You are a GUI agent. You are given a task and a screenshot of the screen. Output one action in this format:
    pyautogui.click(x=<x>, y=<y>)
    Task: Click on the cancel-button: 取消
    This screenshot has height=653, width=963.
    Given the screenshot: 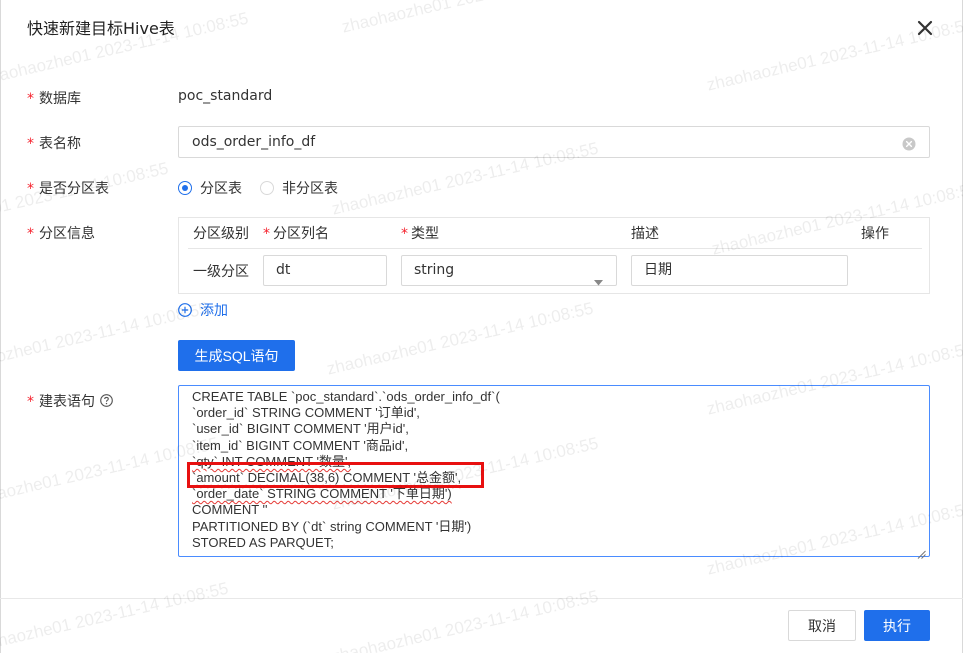 What is the action you would take?
    pyautogui.click(x=822, y=625)
    